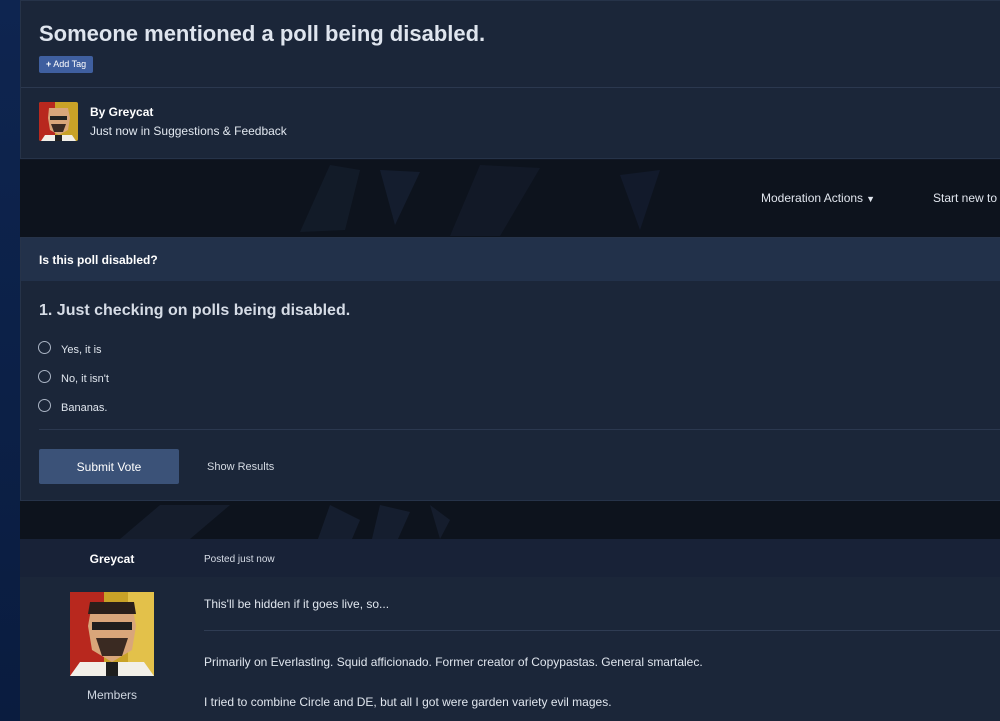 The height and width of the screenshot is (721, 1000). Describe the element at coordinates (10, 360) in the screenshot. I see `left-background-strip` at that location.